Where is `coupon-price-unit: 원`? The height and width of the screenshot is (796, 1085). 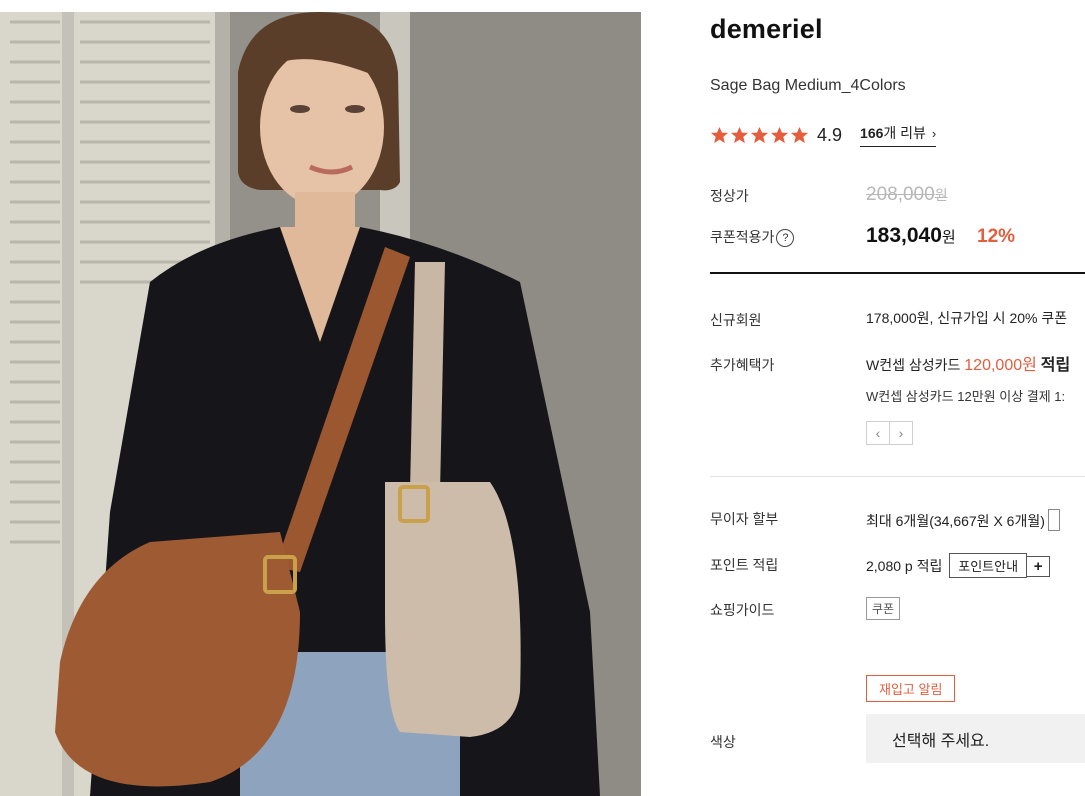 coupon-price-unit: 원 is located at coordinates (948, 237).